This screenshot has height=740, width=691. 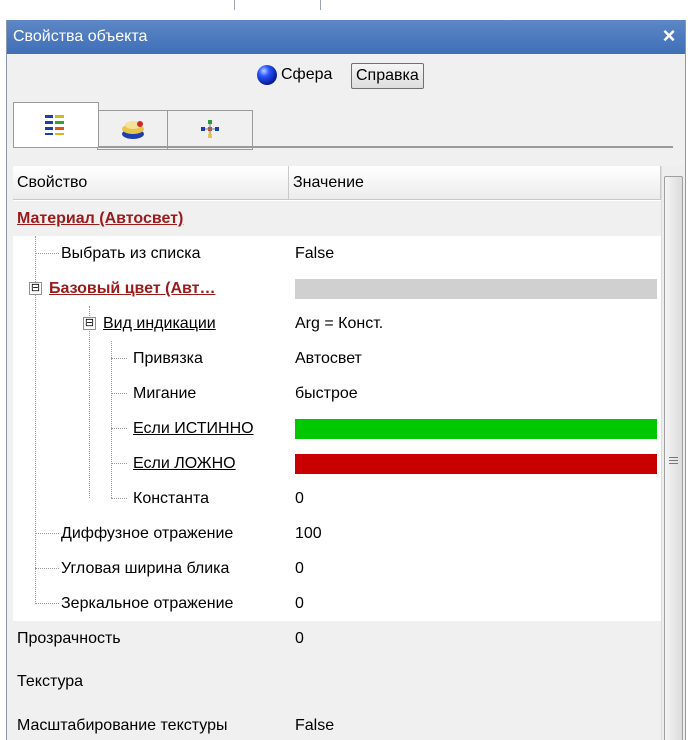 I want to click on property-row: Константа 0, so click(x=337, y=498).